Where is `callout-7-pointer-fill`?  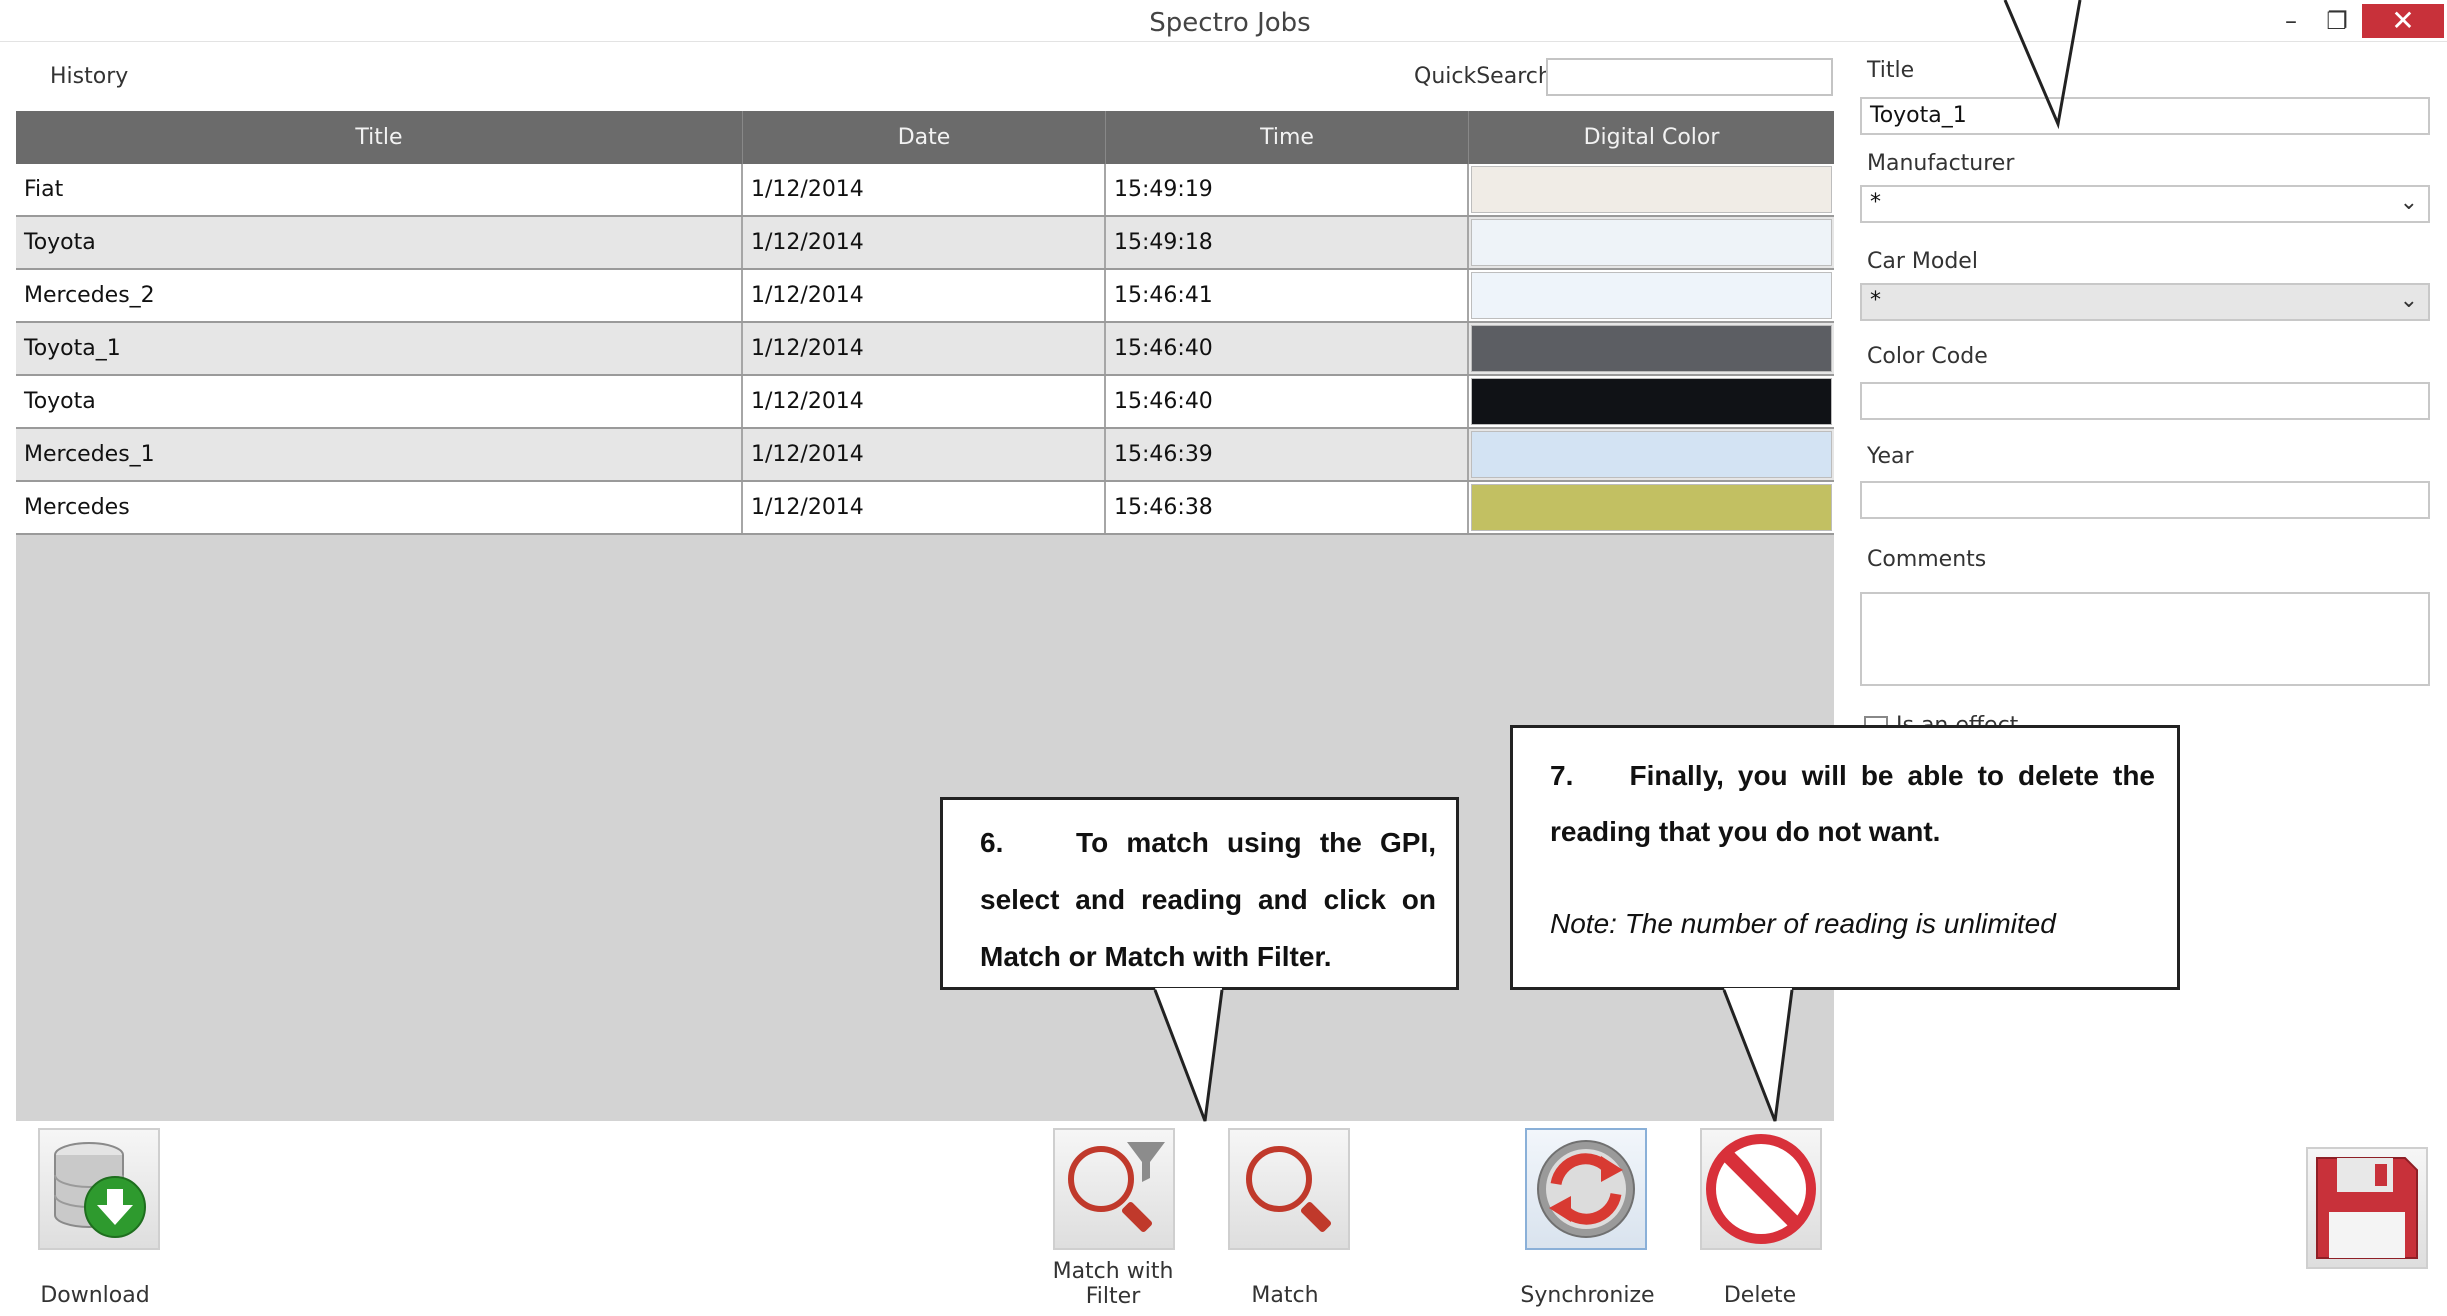 callout-7-pointer-fill is located at coordinates (1758, 1054).